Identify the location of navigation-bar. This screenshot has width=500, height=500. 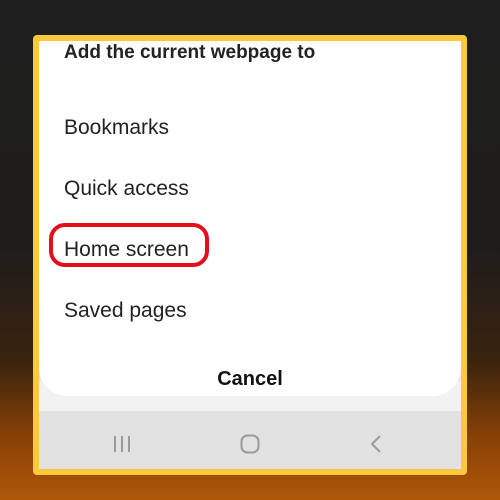
(250, 440).